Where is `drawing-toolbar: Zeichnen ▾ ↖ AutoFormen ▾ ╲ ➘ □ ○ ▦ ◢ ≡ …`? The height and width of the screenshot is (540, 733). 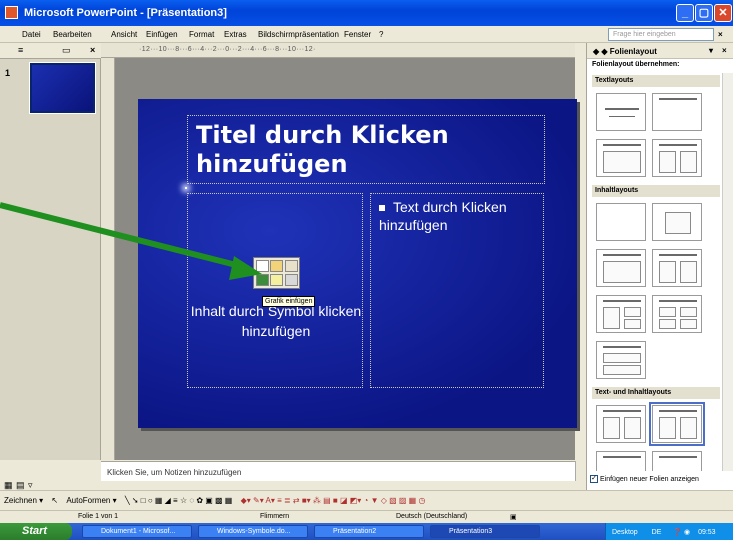
drawing-toolbar: Zeichnen ▾ ↖ AutoFormen ▾ ╲ ➘ □ ○ ▦ ◢ ≡ … is located at coordinates (366, 500).